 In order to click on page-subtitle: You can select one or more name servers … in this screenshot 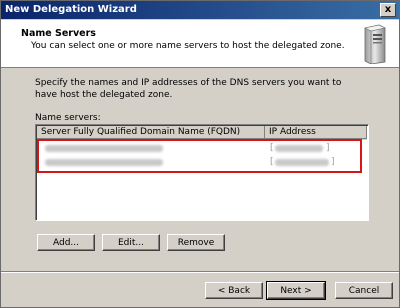, I will do `click(188, 46)`.